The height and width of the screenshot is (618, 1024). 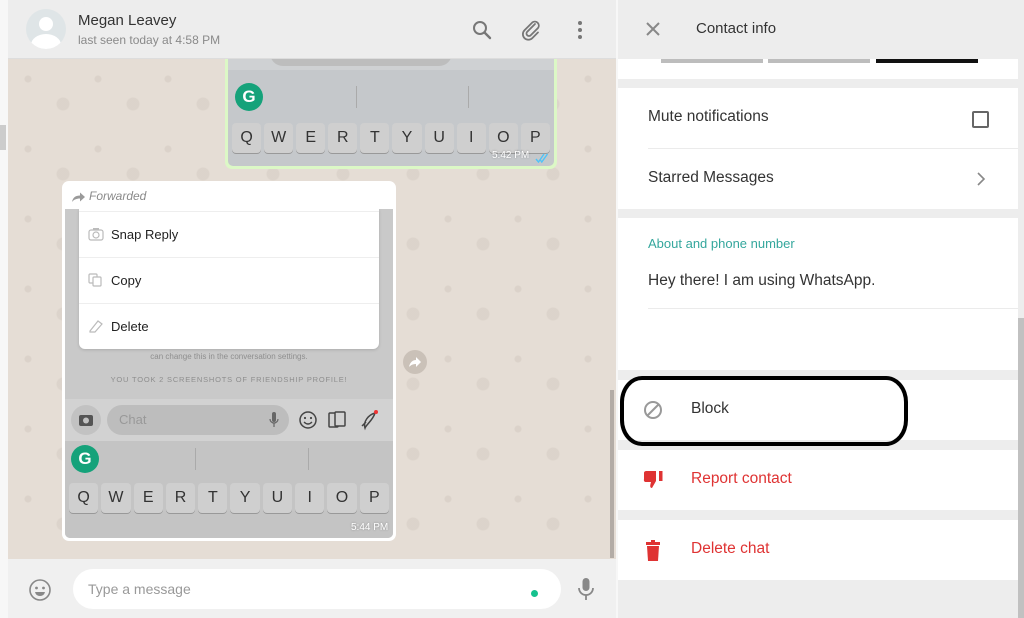 What do you see at coordinates (95, 280) in the screenshot?
I see `copy-icon` at bounding box center [95, 280].